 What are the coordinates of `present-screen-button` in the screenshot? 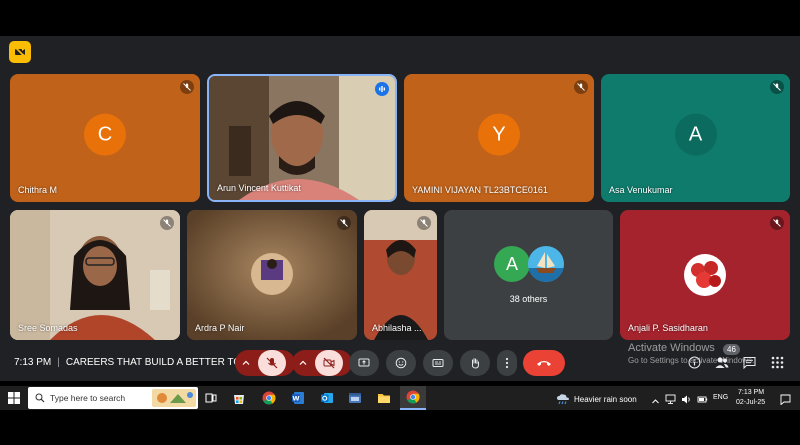 It's located at (364, 363).